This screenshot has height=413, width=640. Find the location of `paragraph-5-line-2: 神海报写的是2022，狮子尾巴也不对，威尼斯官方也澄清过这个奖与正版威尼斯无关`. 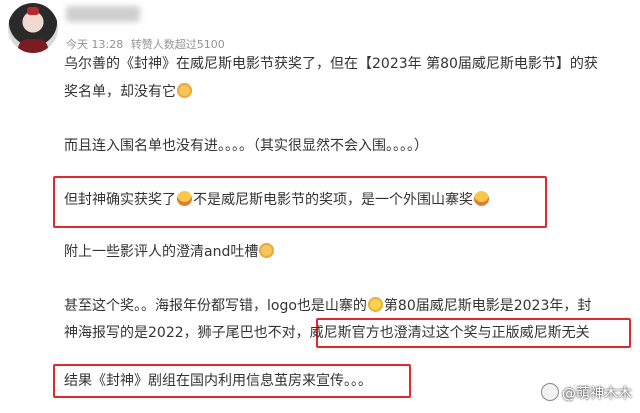

paragraph-5-line-2: 神海报写的是2022，狮子尾巴也不对，威尼斯官方也澄清过这个奖与正版威尼斯无关 is located at coordinates (327, 333).